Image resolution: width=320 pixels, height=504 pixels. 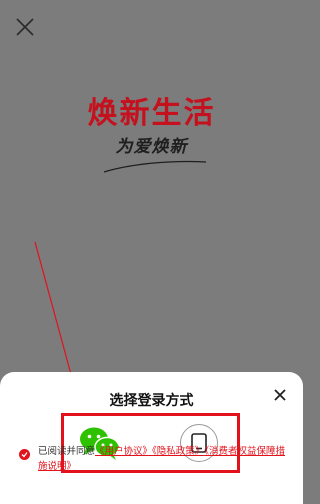 I want to click on slogan-underline-swash, so click(x=155, y=166).